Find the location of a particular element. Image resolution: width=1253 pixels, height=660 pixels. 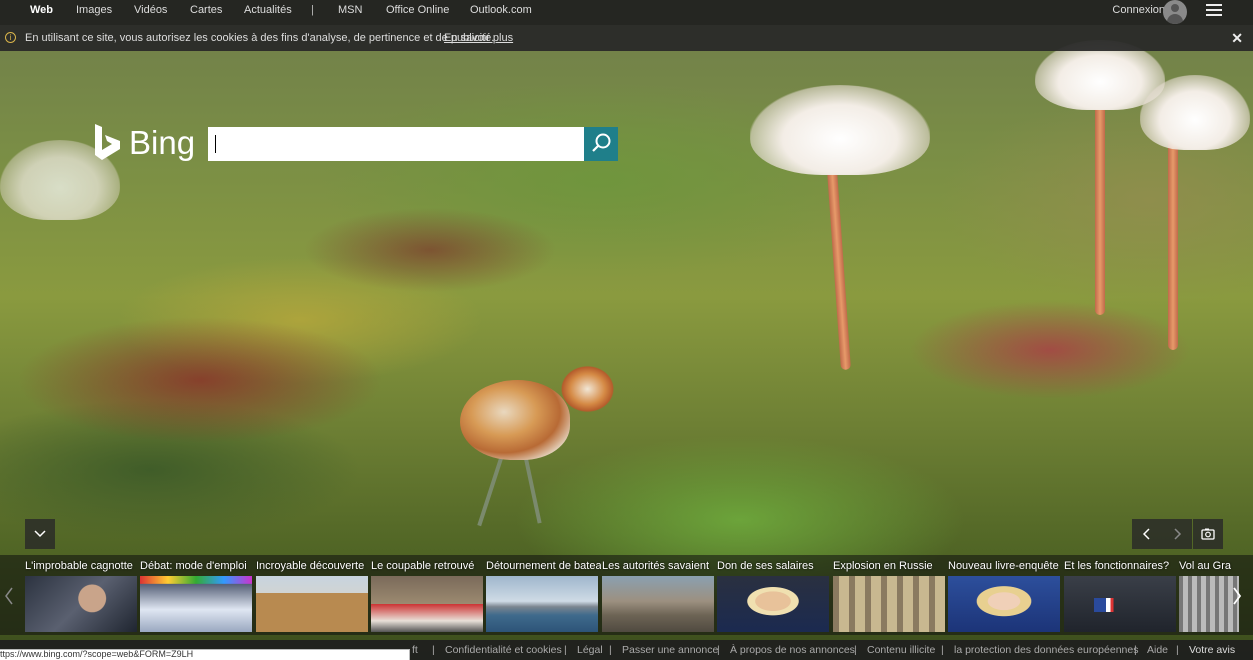

nav-msn: MSN is located at coordinates (350, 10).